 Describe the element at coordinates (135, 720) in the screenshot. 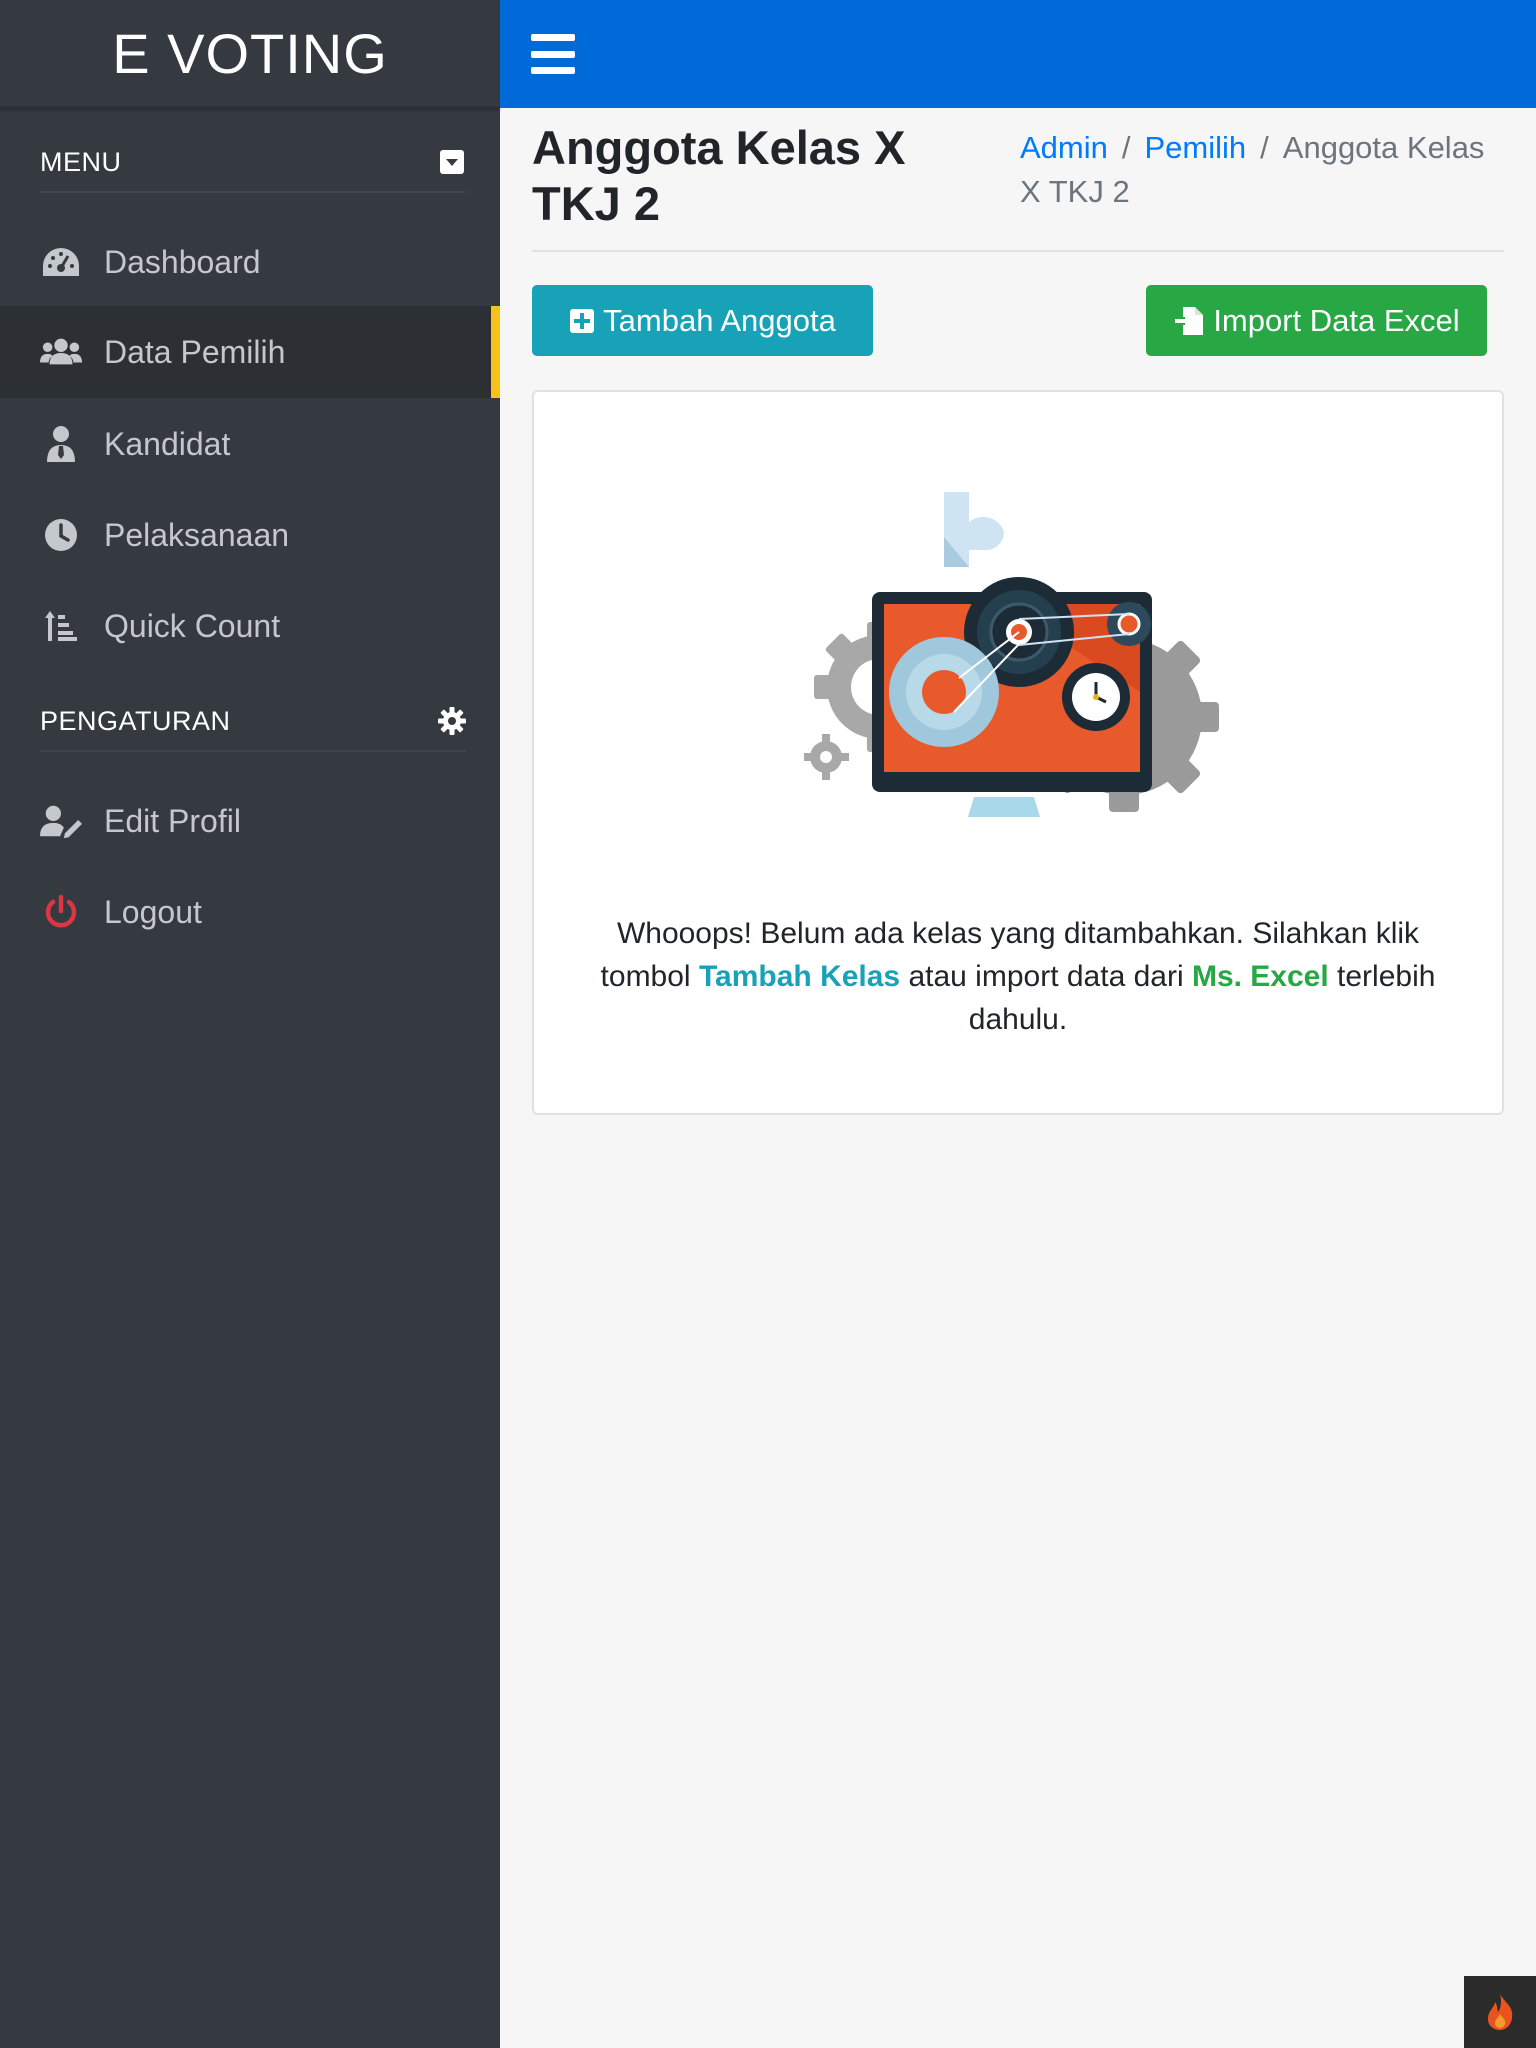

I see `settings-section-label: PENGATURAN` at that location.